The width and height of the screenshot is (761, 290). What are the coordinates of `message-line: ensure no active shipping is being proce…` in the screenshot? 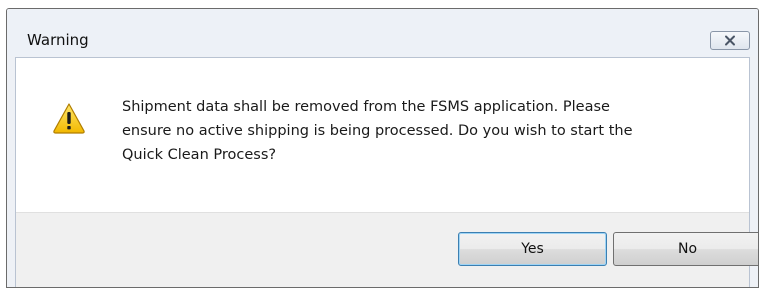 It's located at (377, 131).